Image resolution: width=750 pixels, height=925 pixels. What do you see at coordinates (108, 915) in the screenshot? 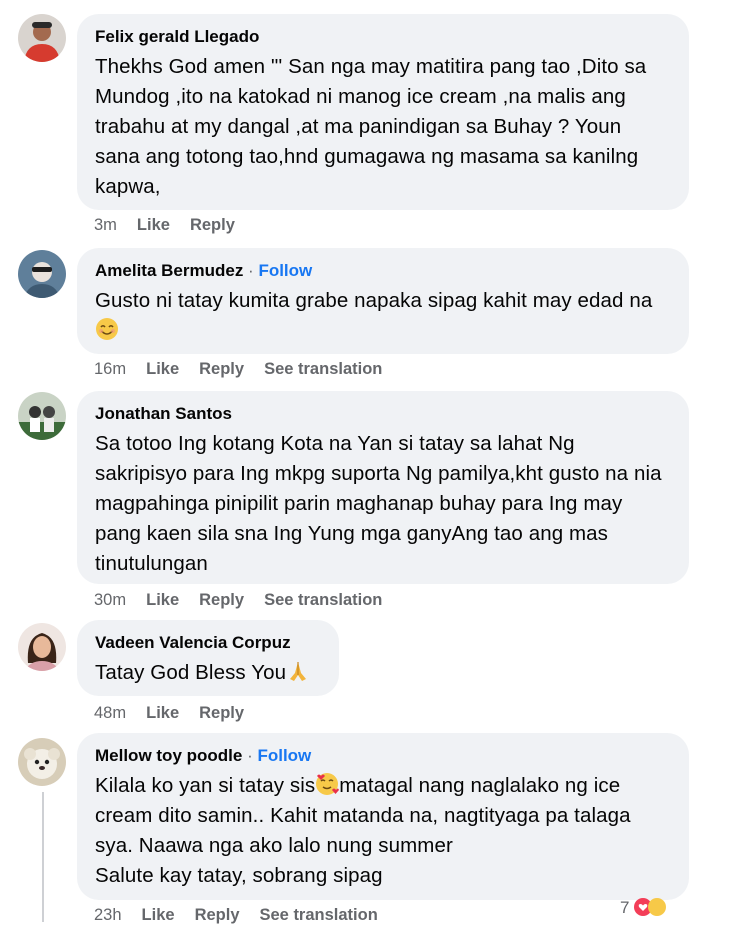
I see `comment-time: 23h` at bounding box center [108, 915].